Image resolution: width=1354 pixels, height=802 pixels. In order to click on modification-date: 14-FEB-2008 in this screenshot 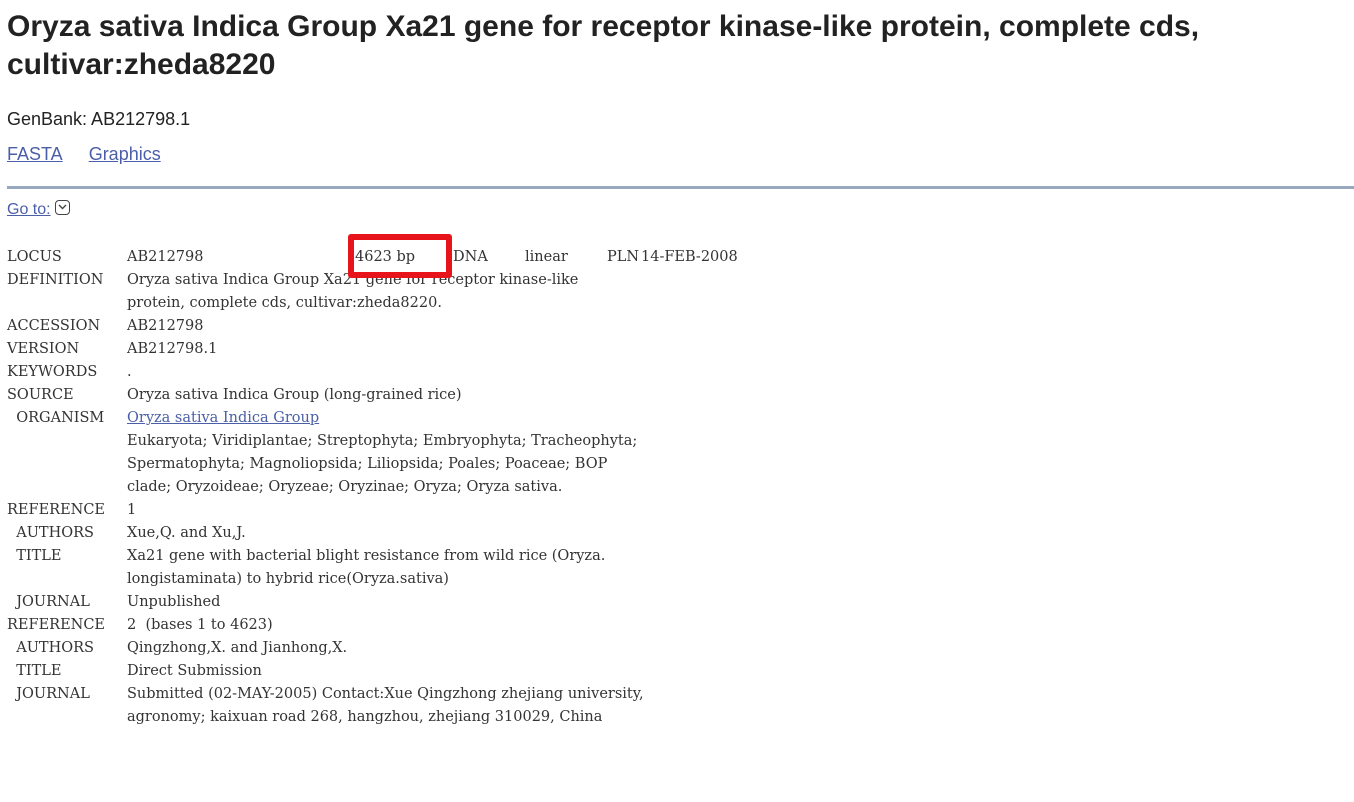, I will do `click(689, 257)`.